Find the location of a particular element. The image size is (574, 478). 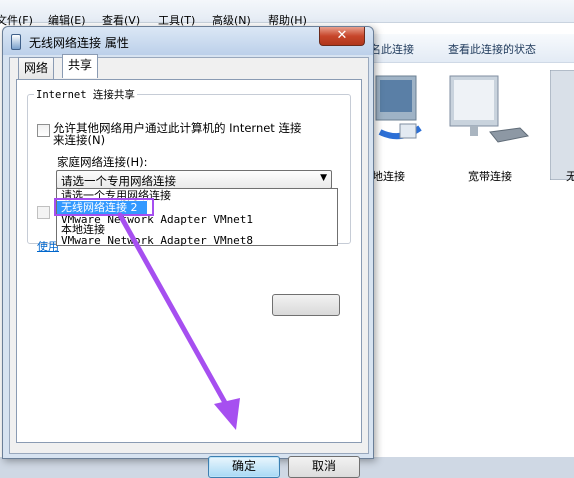

annotation-arrow is located at coordinates (178, 321).